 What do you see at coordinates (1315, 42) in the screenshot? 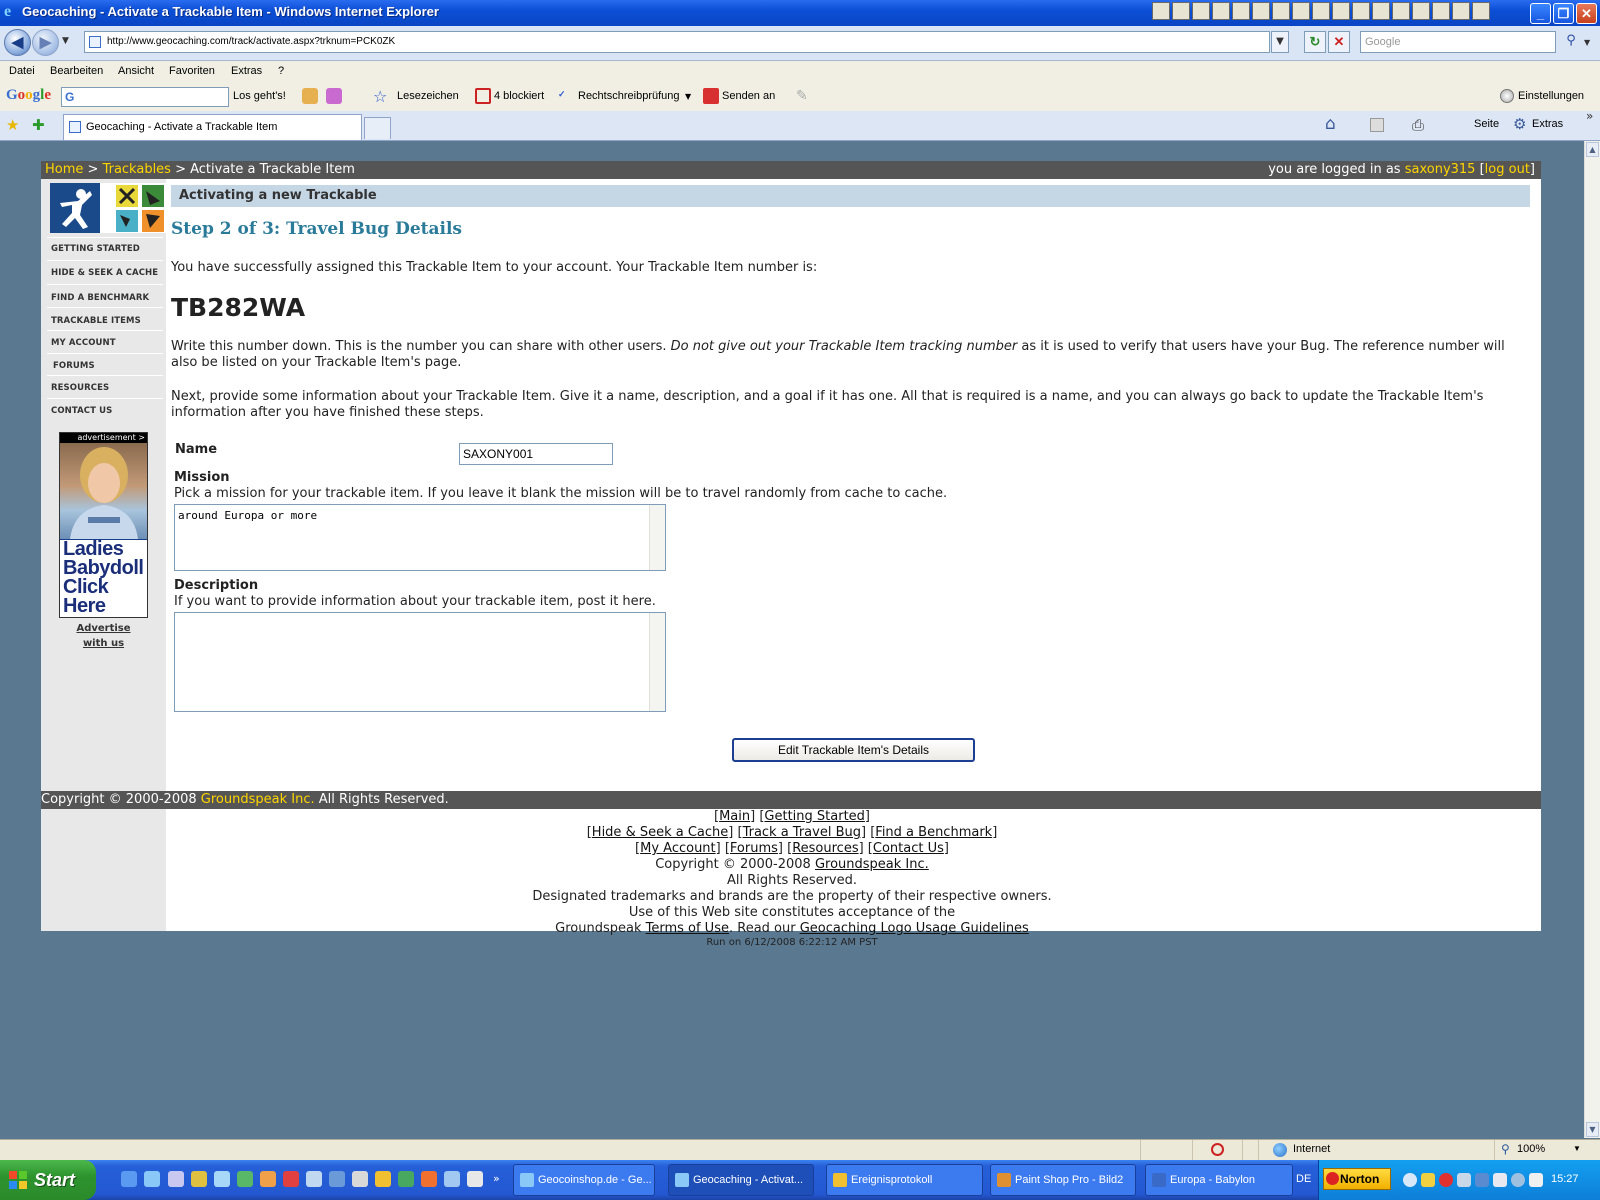
I see `refresh-button: ↻` at bounding box center [1315, 42].